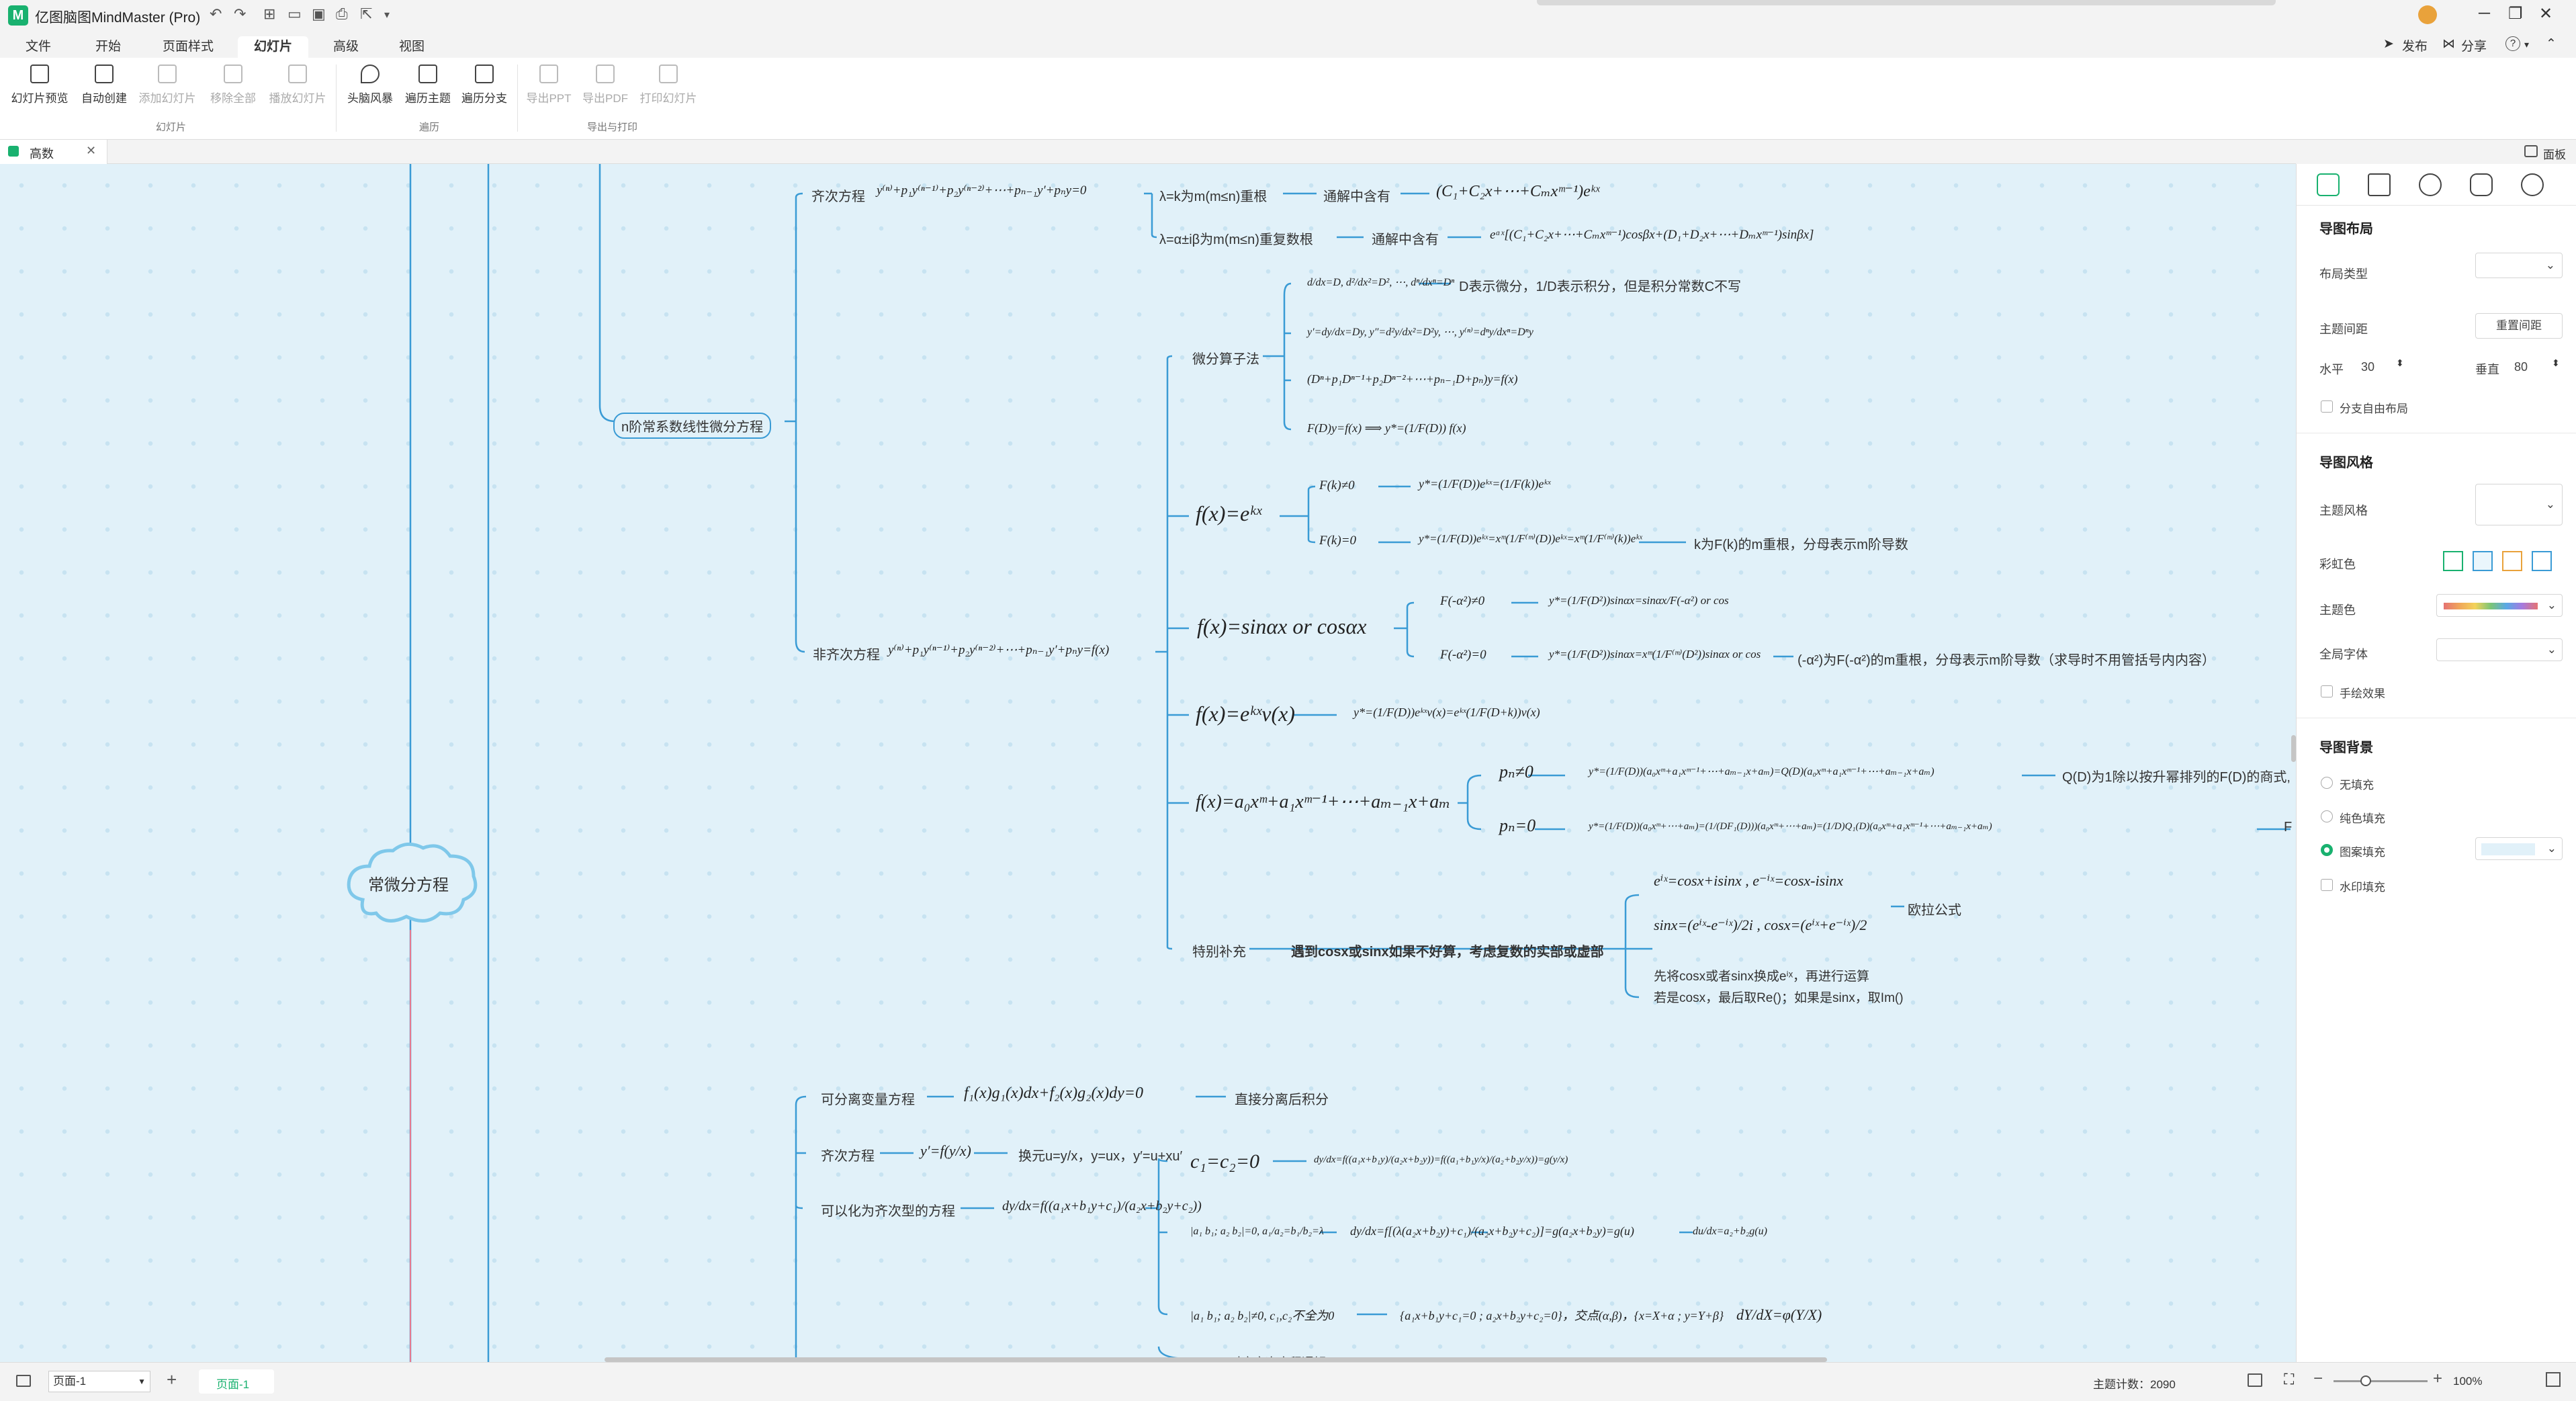  I want to click on save-icon: ▣, so click(319, 14).